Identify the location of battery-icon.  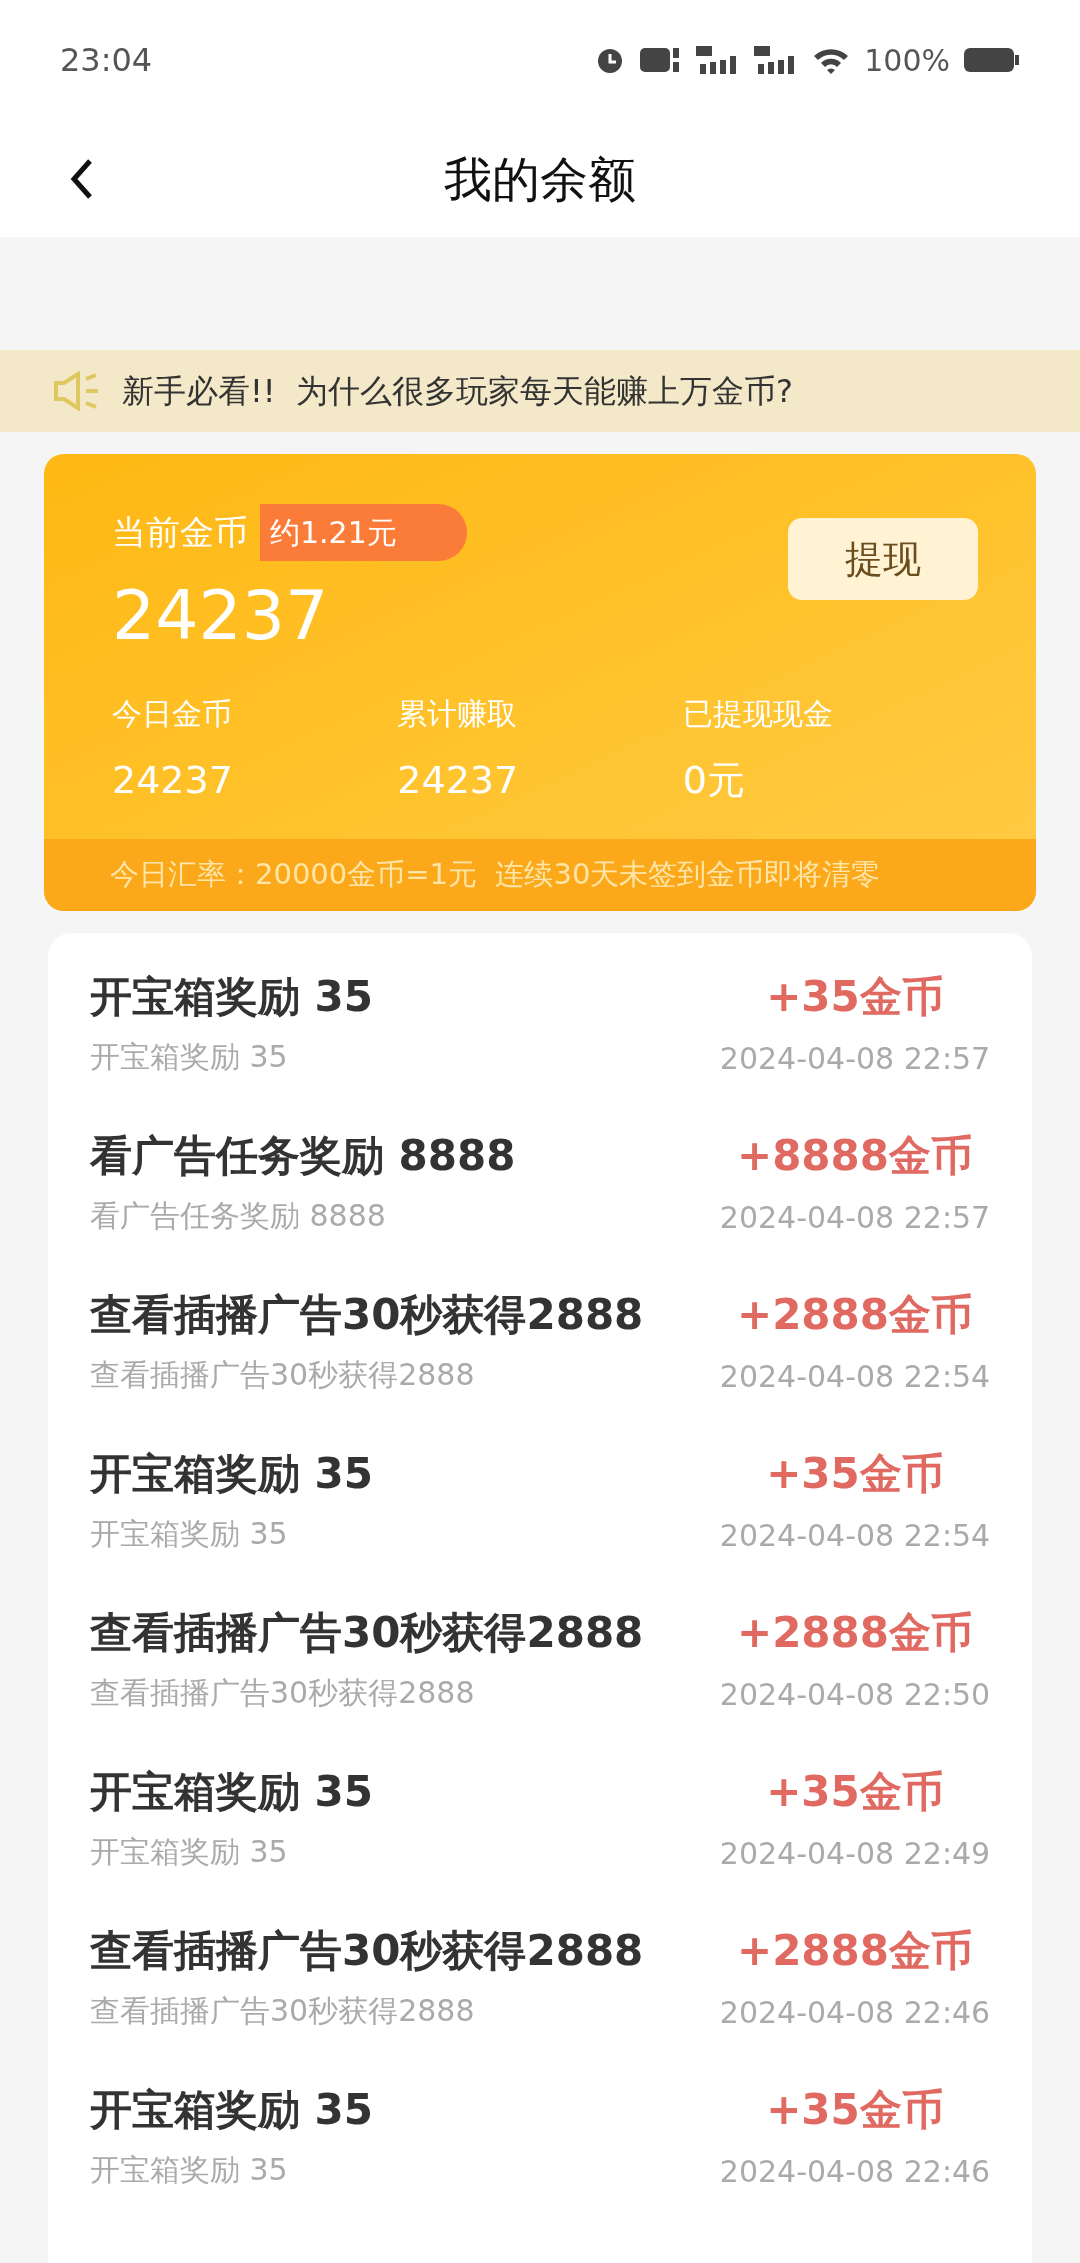
(992, 60).